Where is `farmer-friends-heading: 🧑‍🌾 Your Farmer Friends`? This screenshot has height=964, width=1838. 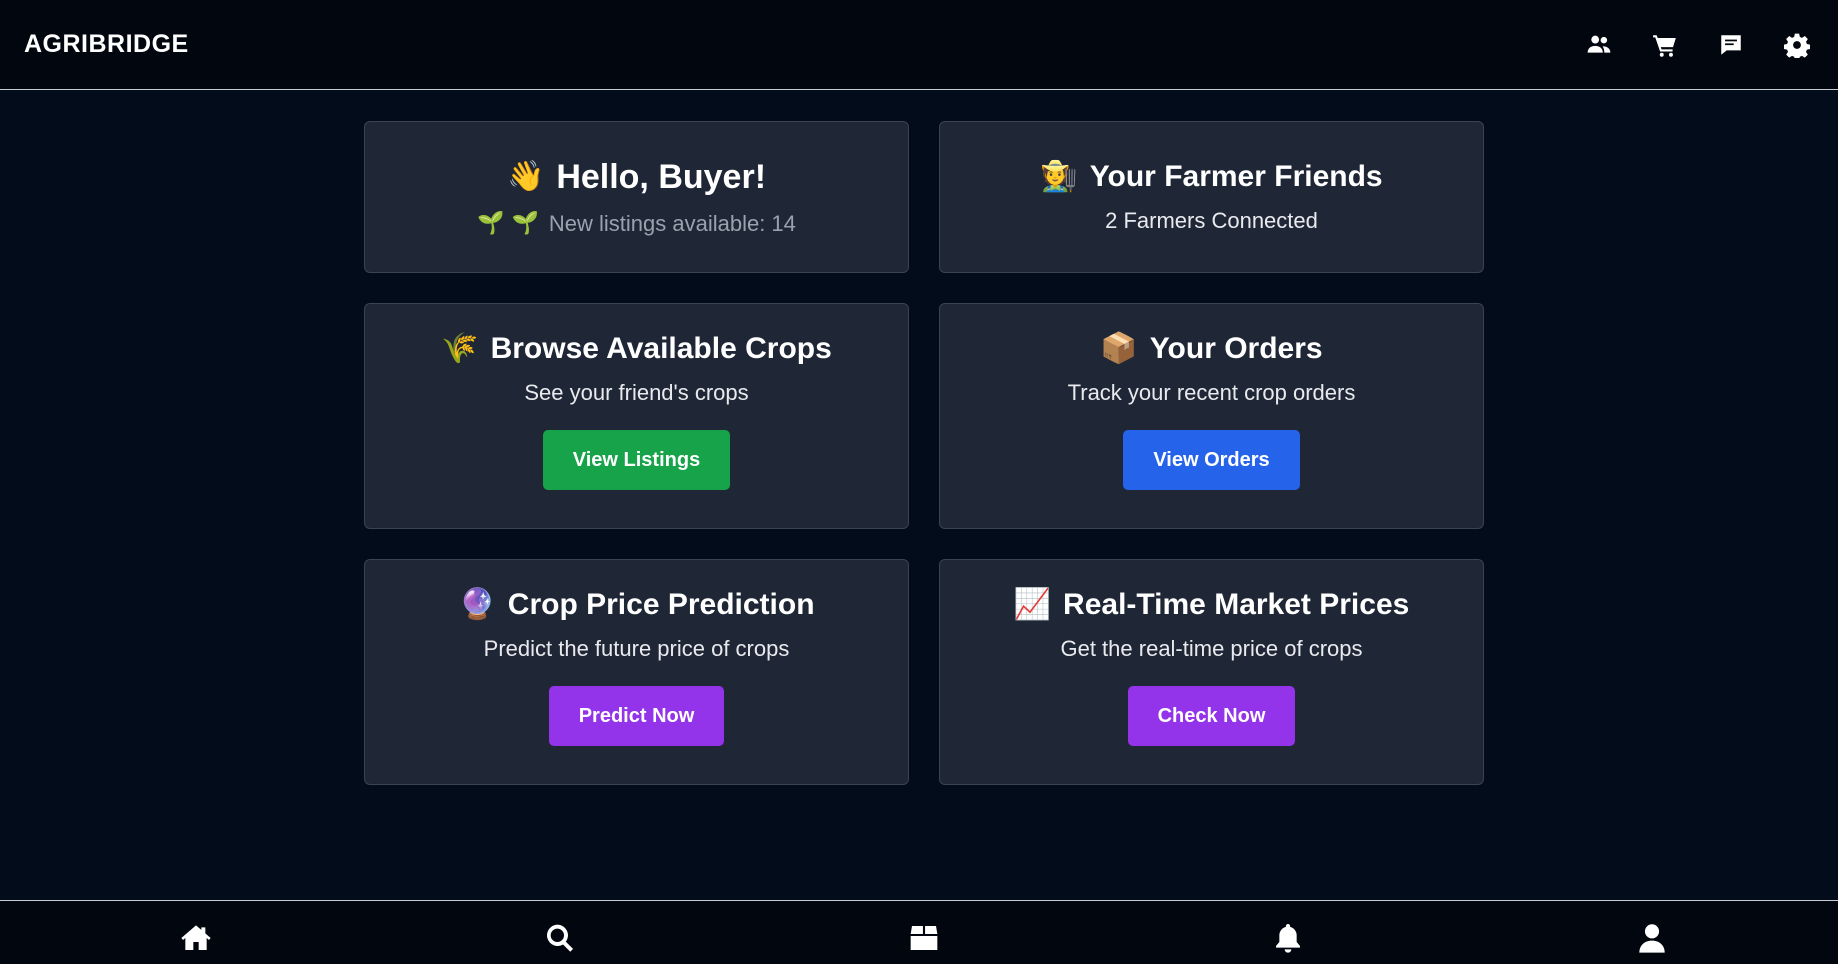 farmer-friends-heading: 🧑‍🌾 Your Farmer Friends is located at coordinates (1211, 177).